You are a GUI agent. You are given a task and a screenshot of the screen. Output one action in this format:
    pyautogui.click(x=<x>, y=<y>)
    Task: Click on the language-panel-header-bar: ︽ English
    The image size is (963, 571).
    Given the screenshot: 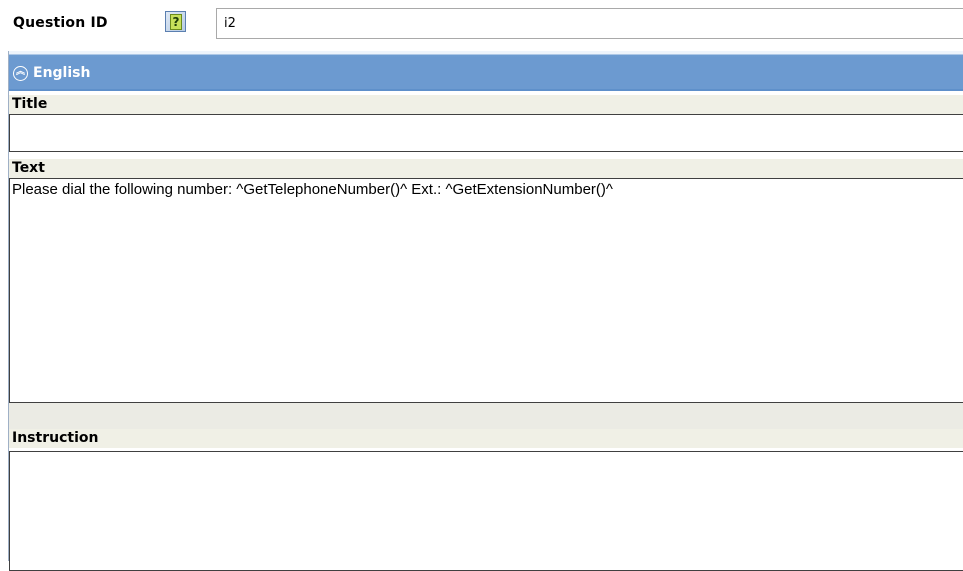 What is the action you would take?
    pyautogui.click(x=486, y=73)
    